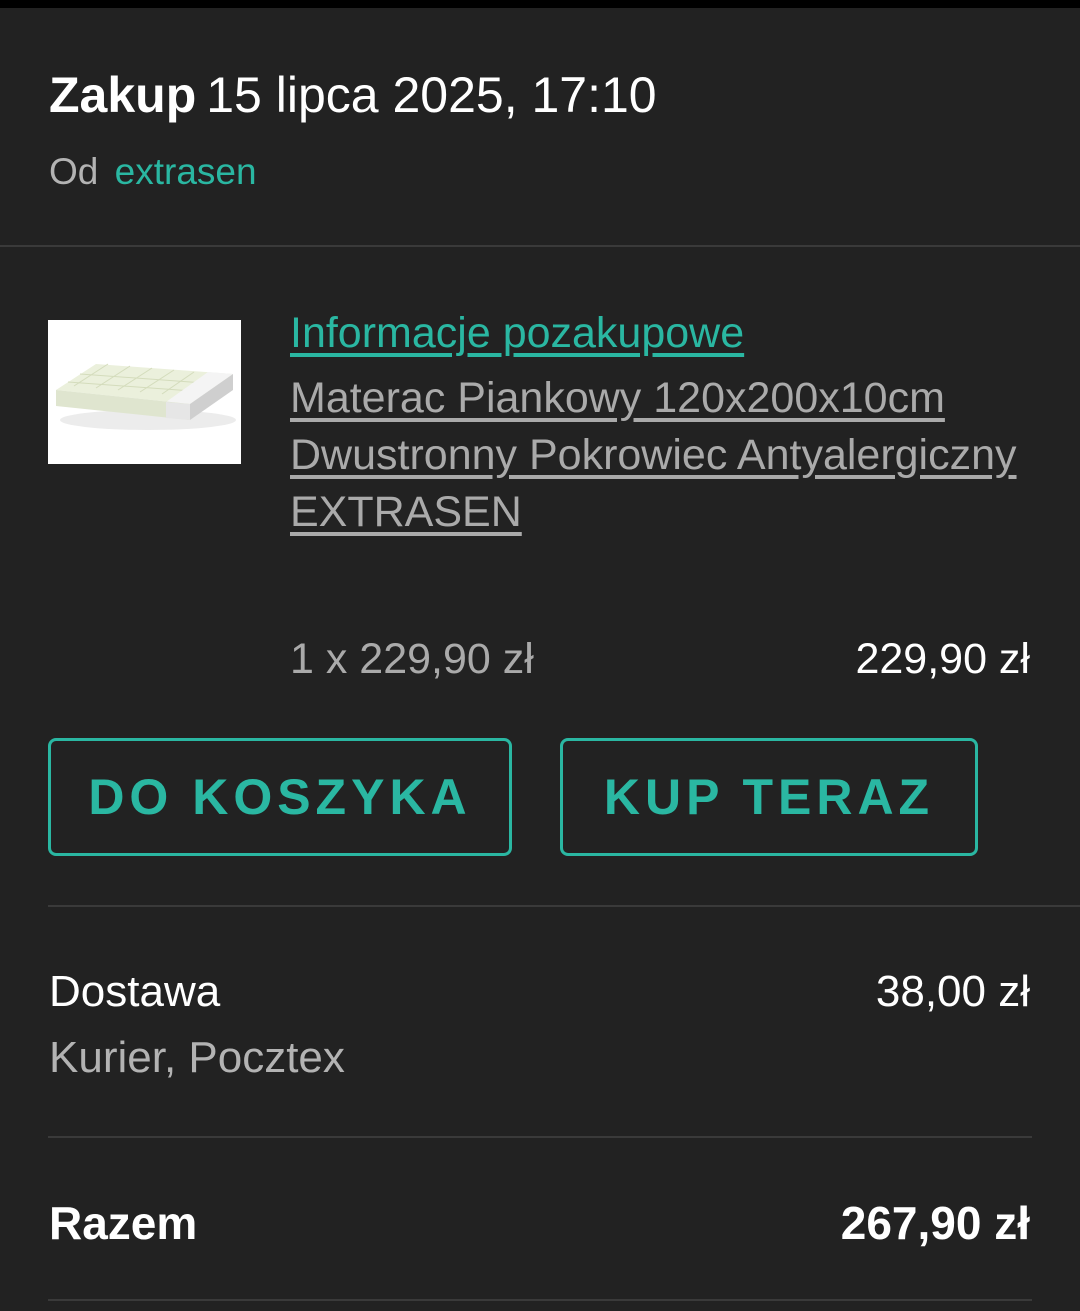  I want to click on add-to-cart-button: DO KOSZYKA, so click(280, 797).